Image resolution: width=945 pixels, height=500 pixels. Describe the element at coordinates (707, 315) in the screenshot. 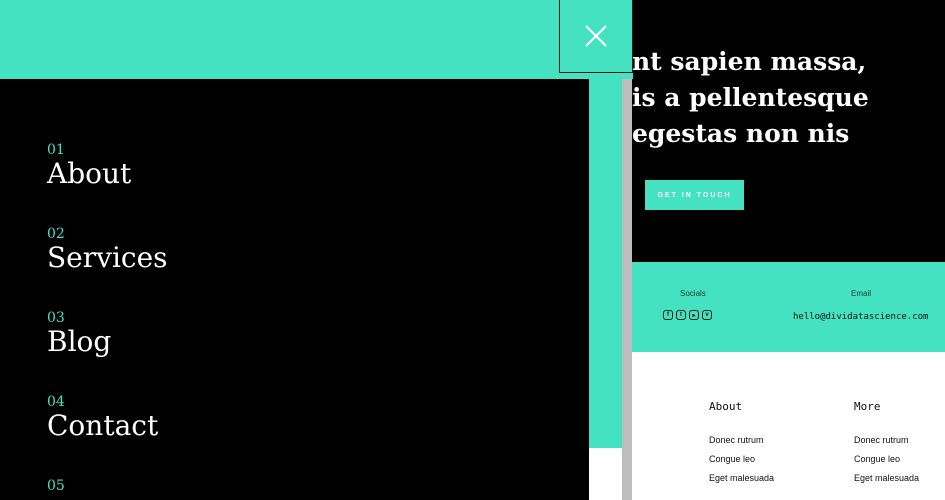

I see `vimeo-icon: v` at that location.